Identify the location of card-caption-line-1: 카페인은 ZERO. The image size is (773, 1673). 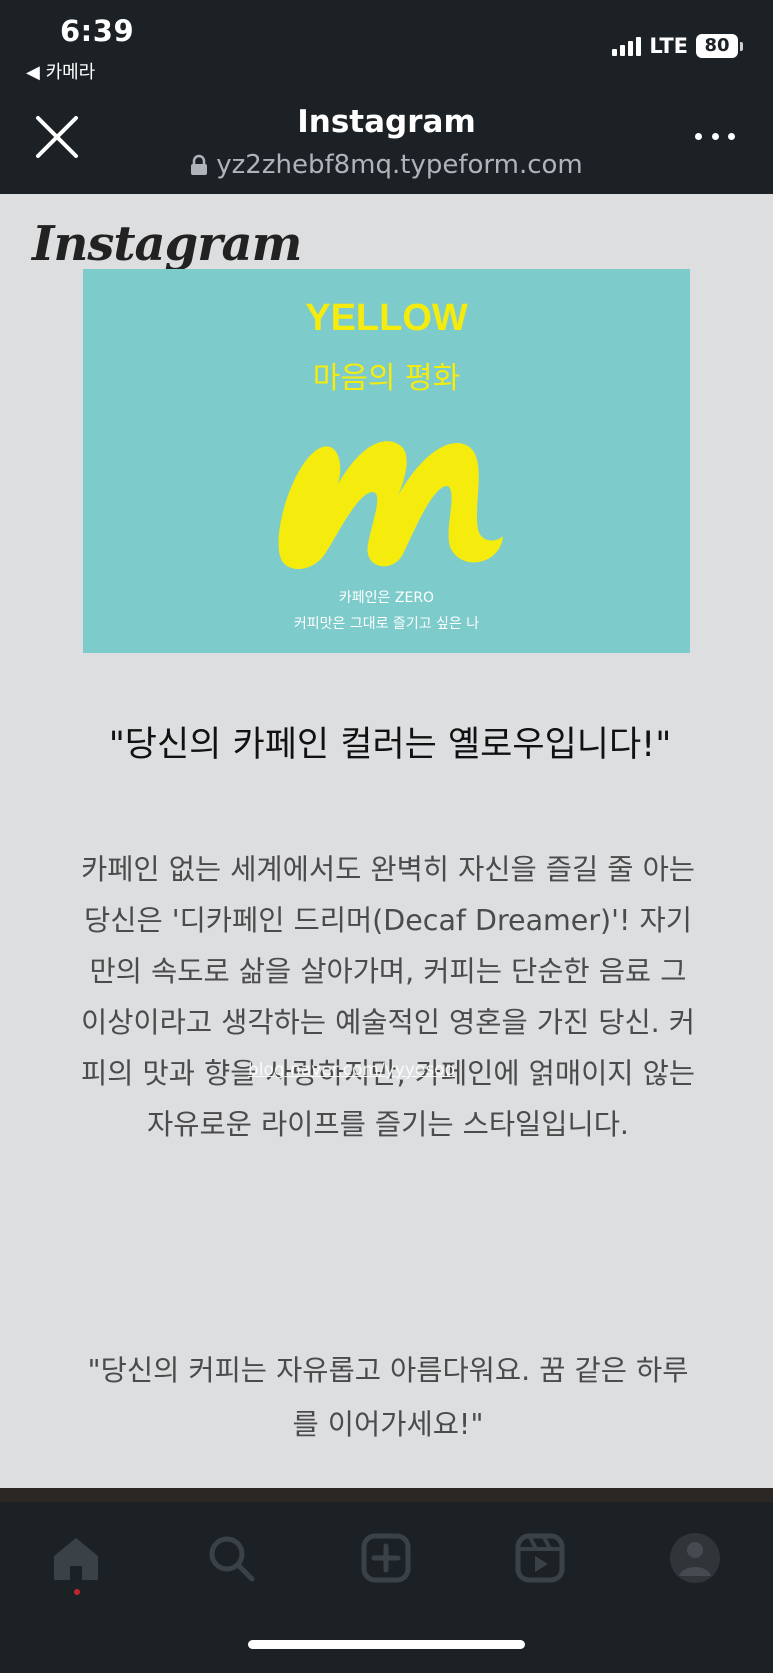
(386, 598).